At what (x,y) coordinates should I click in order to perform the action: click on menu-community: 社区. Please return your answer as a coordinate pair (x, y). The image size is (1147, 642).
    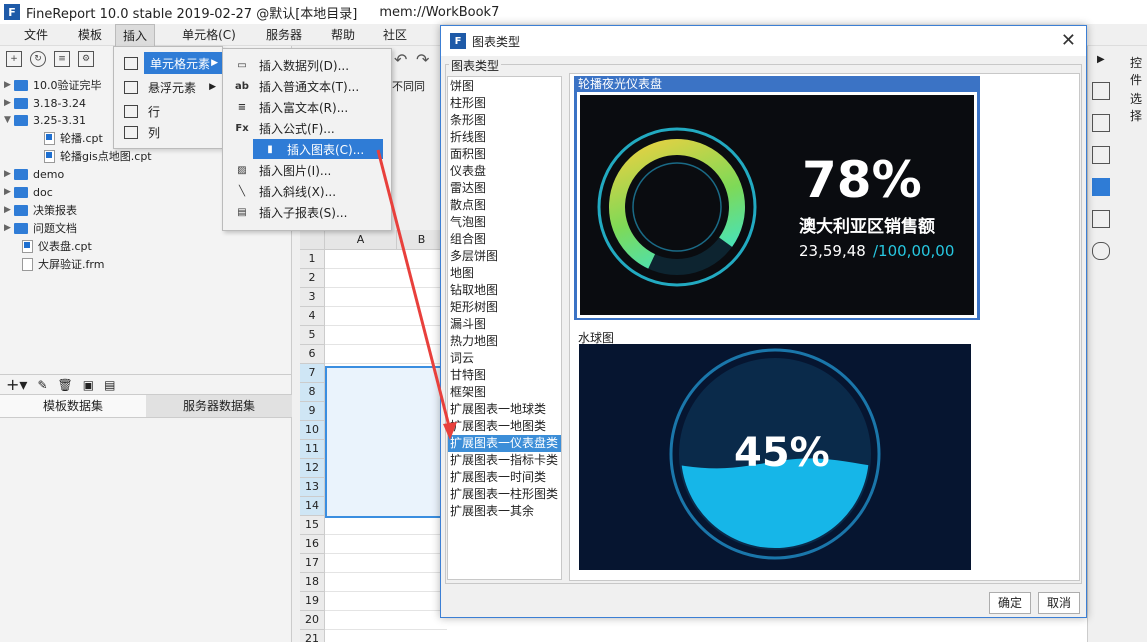
    Looking at the image, I should click on (395, 35).